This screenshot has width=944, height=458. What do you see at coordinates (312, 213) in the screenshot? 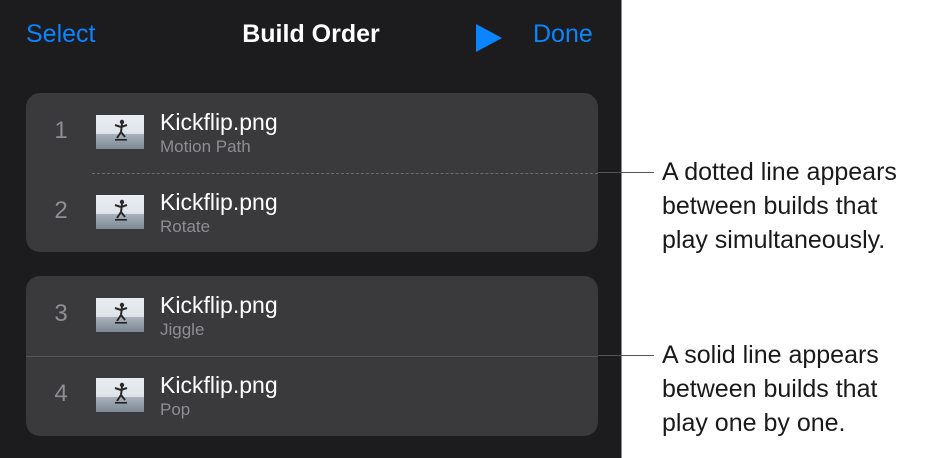
I see `build-row-2: 2 Kickflip.png Rotate` at bounding box center [312, 213].